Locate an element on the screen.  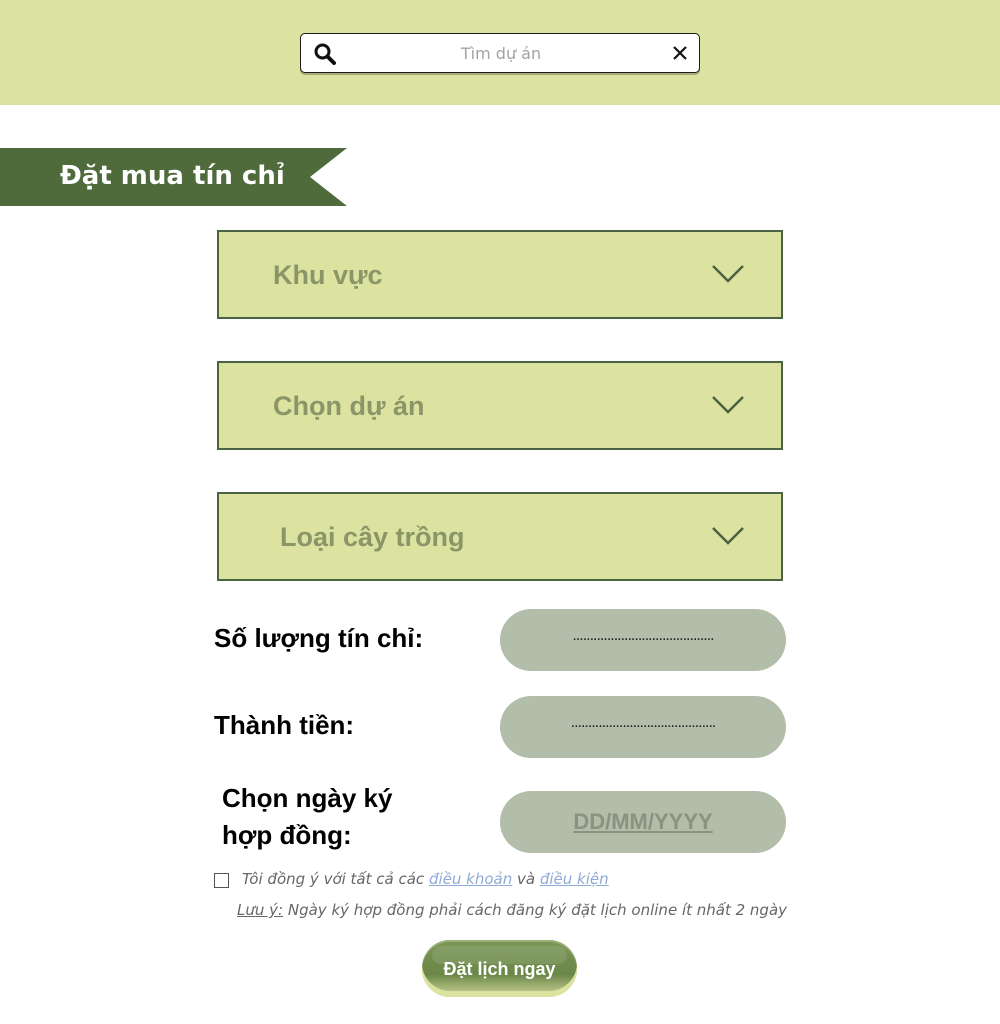
region-dropdown: Khu vực is located at coordinates (500, 274).